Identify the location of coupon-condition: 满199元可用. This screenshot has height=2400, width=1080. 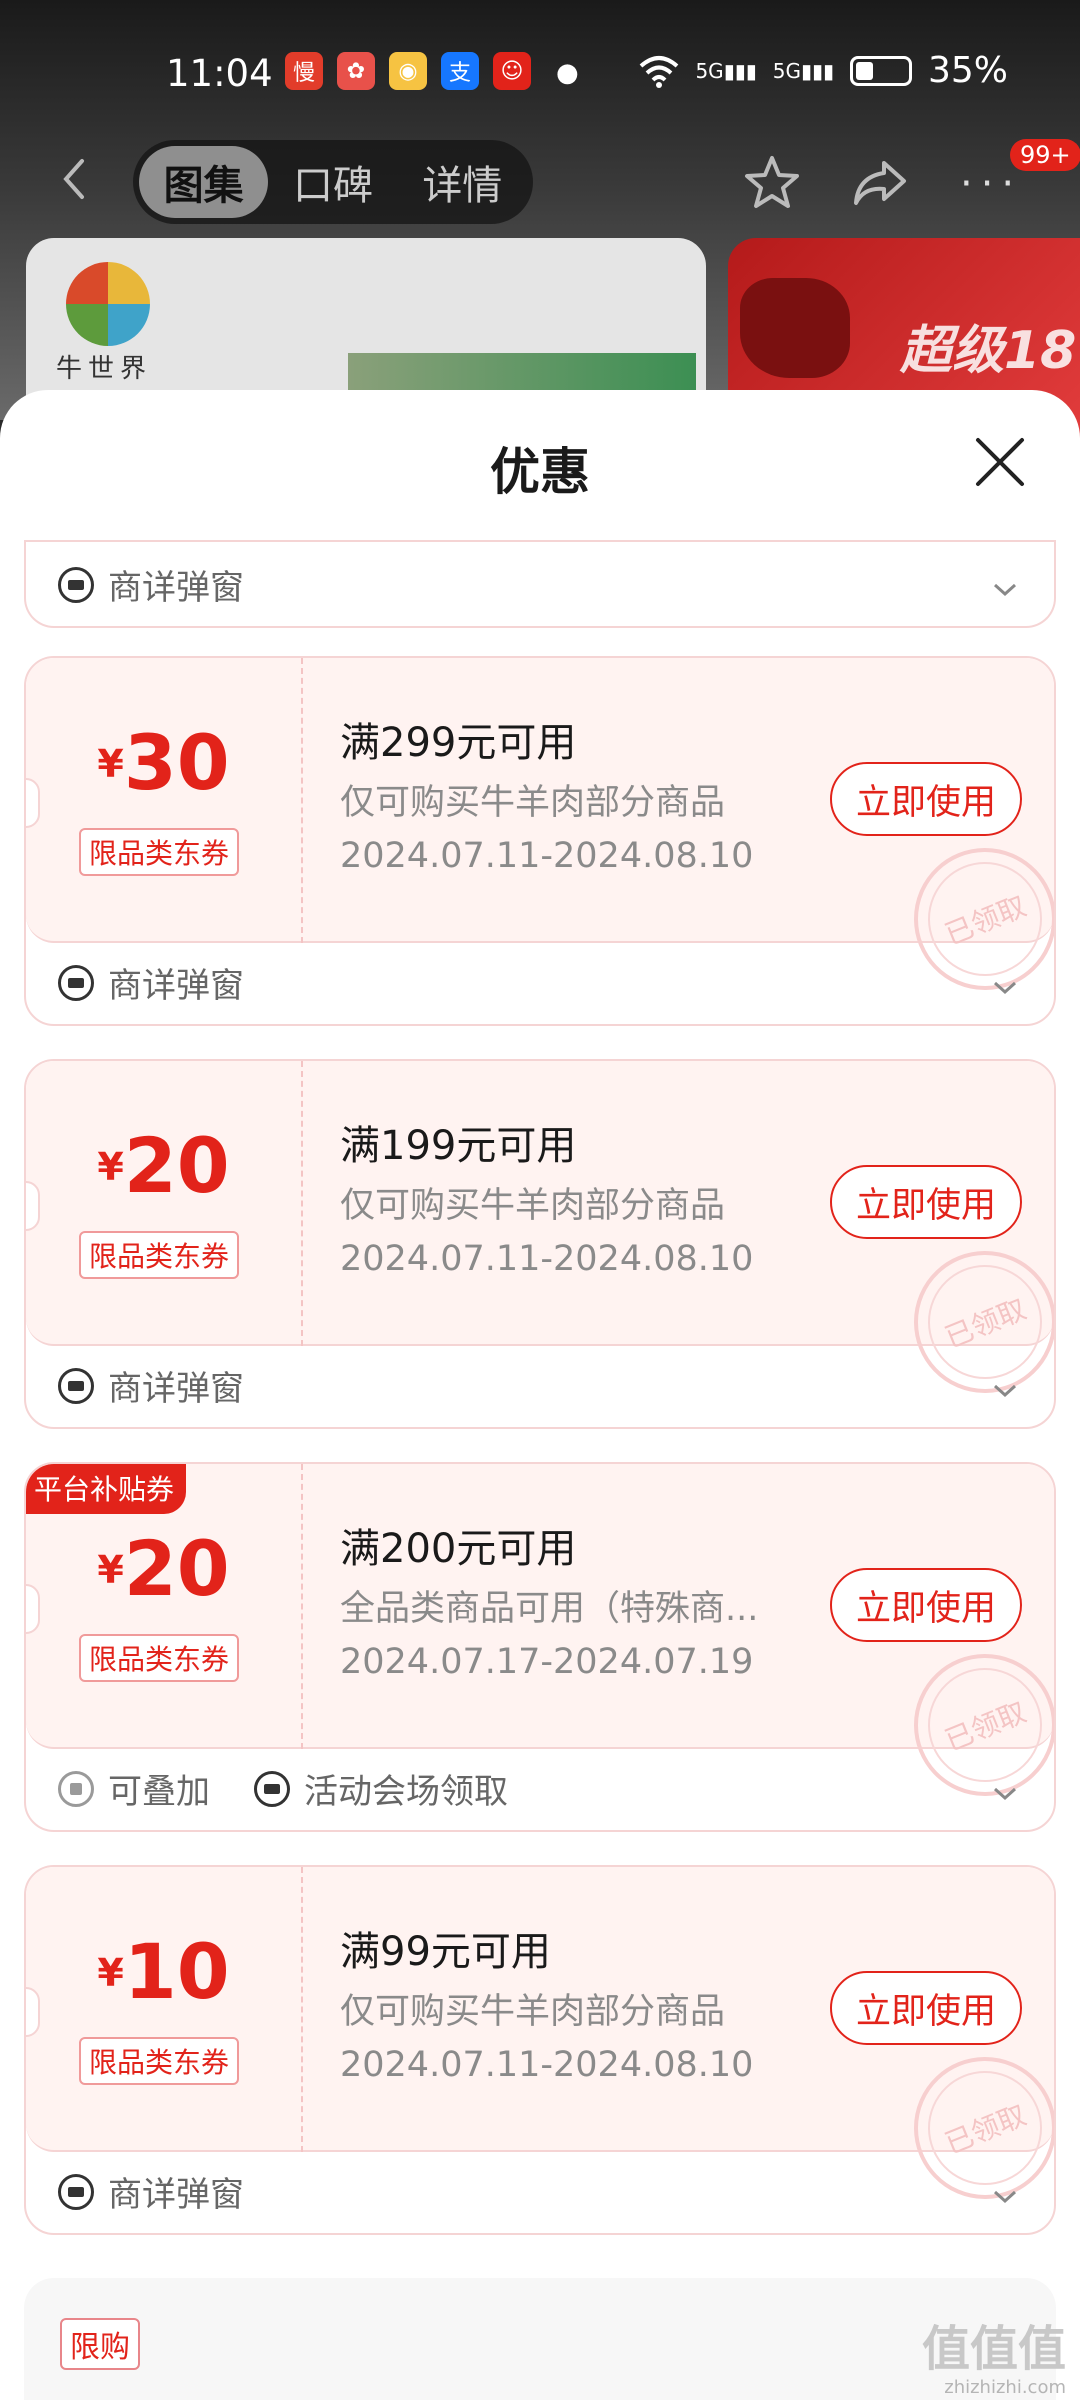
(458, 1146).